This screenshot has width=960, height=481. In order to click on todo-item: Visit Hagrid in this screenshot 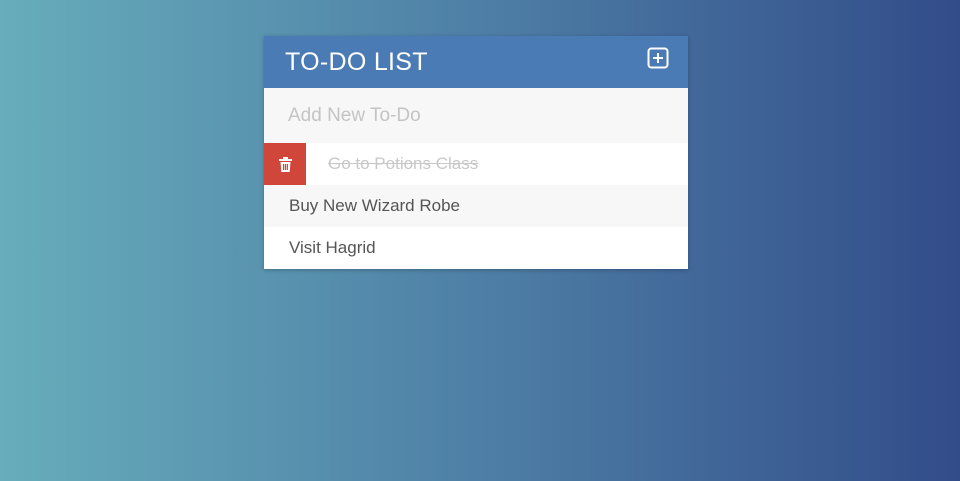, I will do `click(476, 248)`.